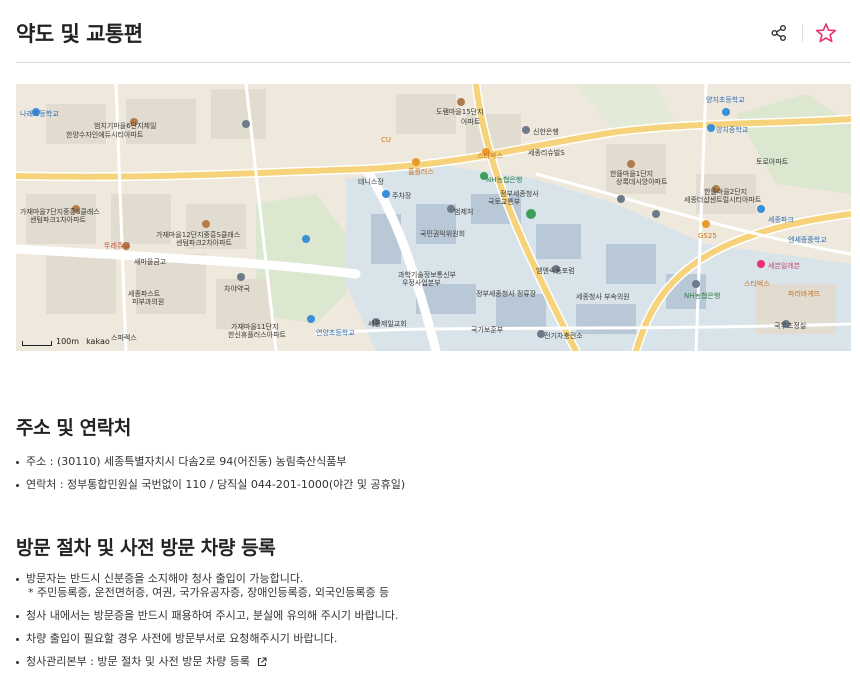  Describe the element at coordinates (725, 99) in the screenshot. I see `map-label: 양지초등학교` at that location.